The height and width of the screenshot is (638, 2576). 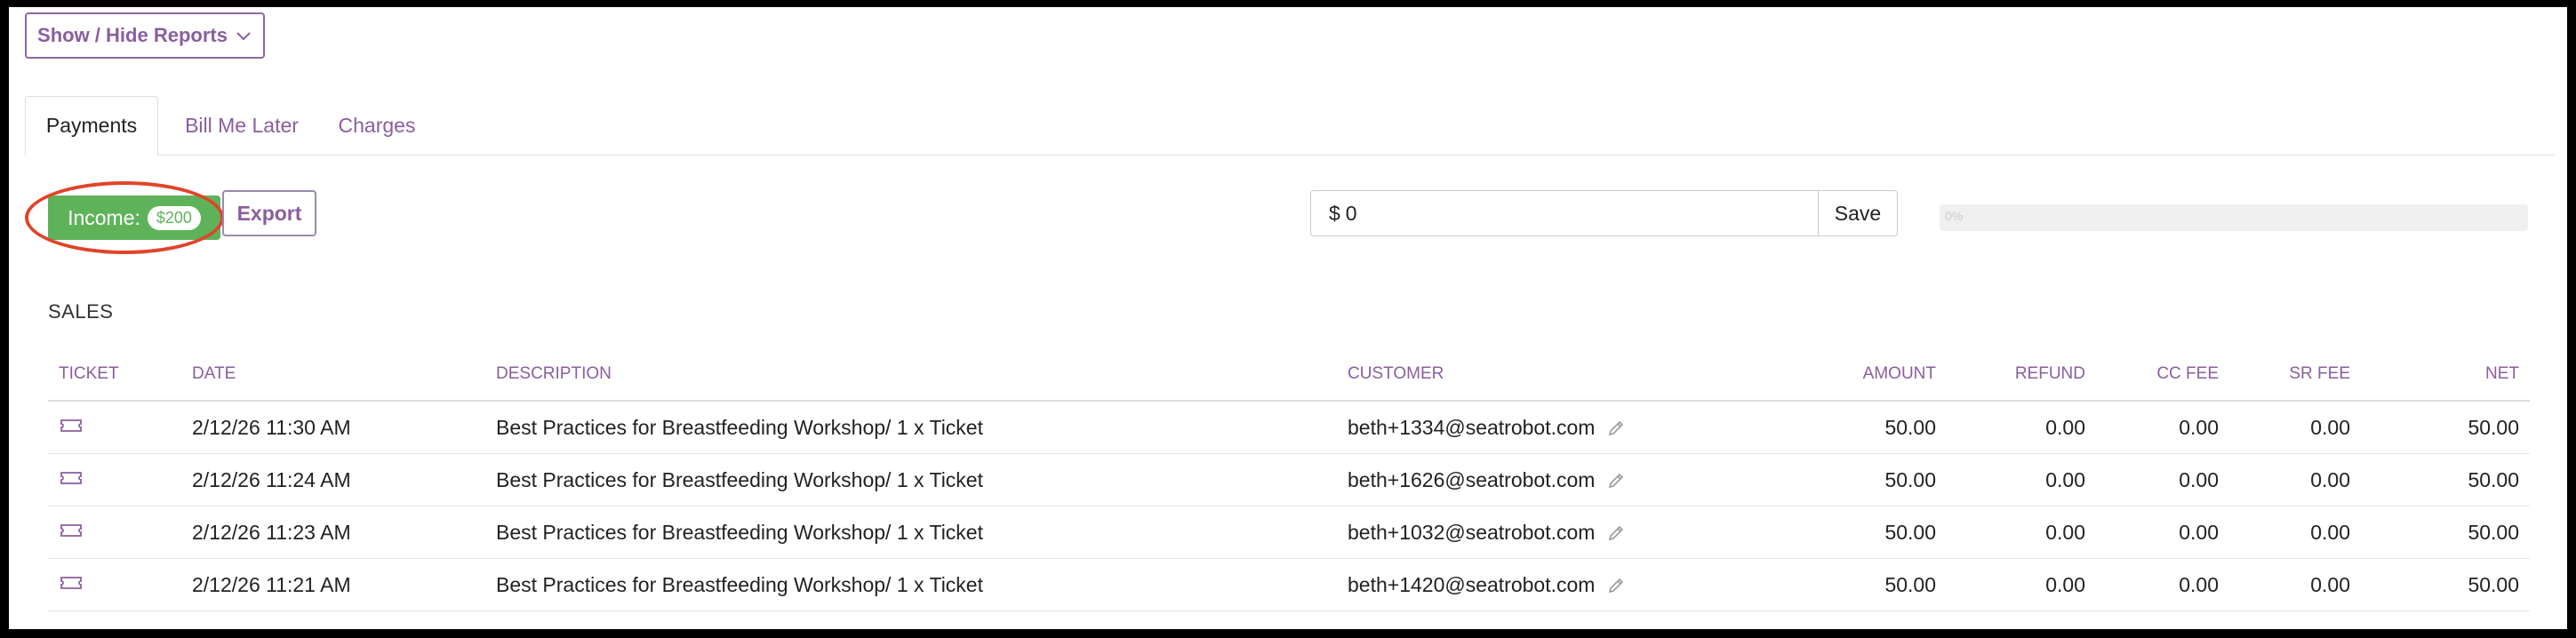 What do you see at coordinates (333, 427) in the screenshot?
I see `date-cell: 2/12/26 11:30 AM` at bounding box center [333, 427].